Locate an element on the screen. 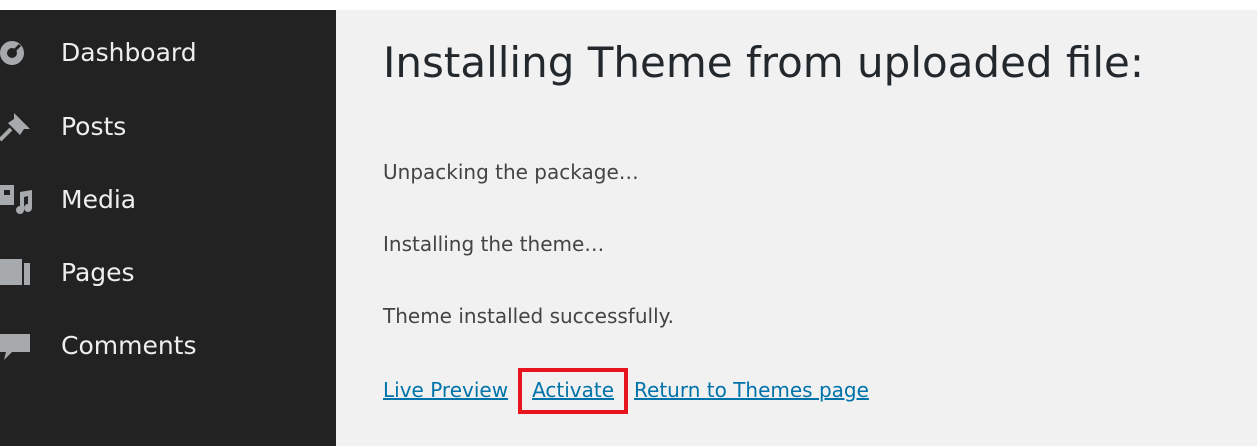  sidebar-item-pages: Pages is located at coordinates (168, 272).